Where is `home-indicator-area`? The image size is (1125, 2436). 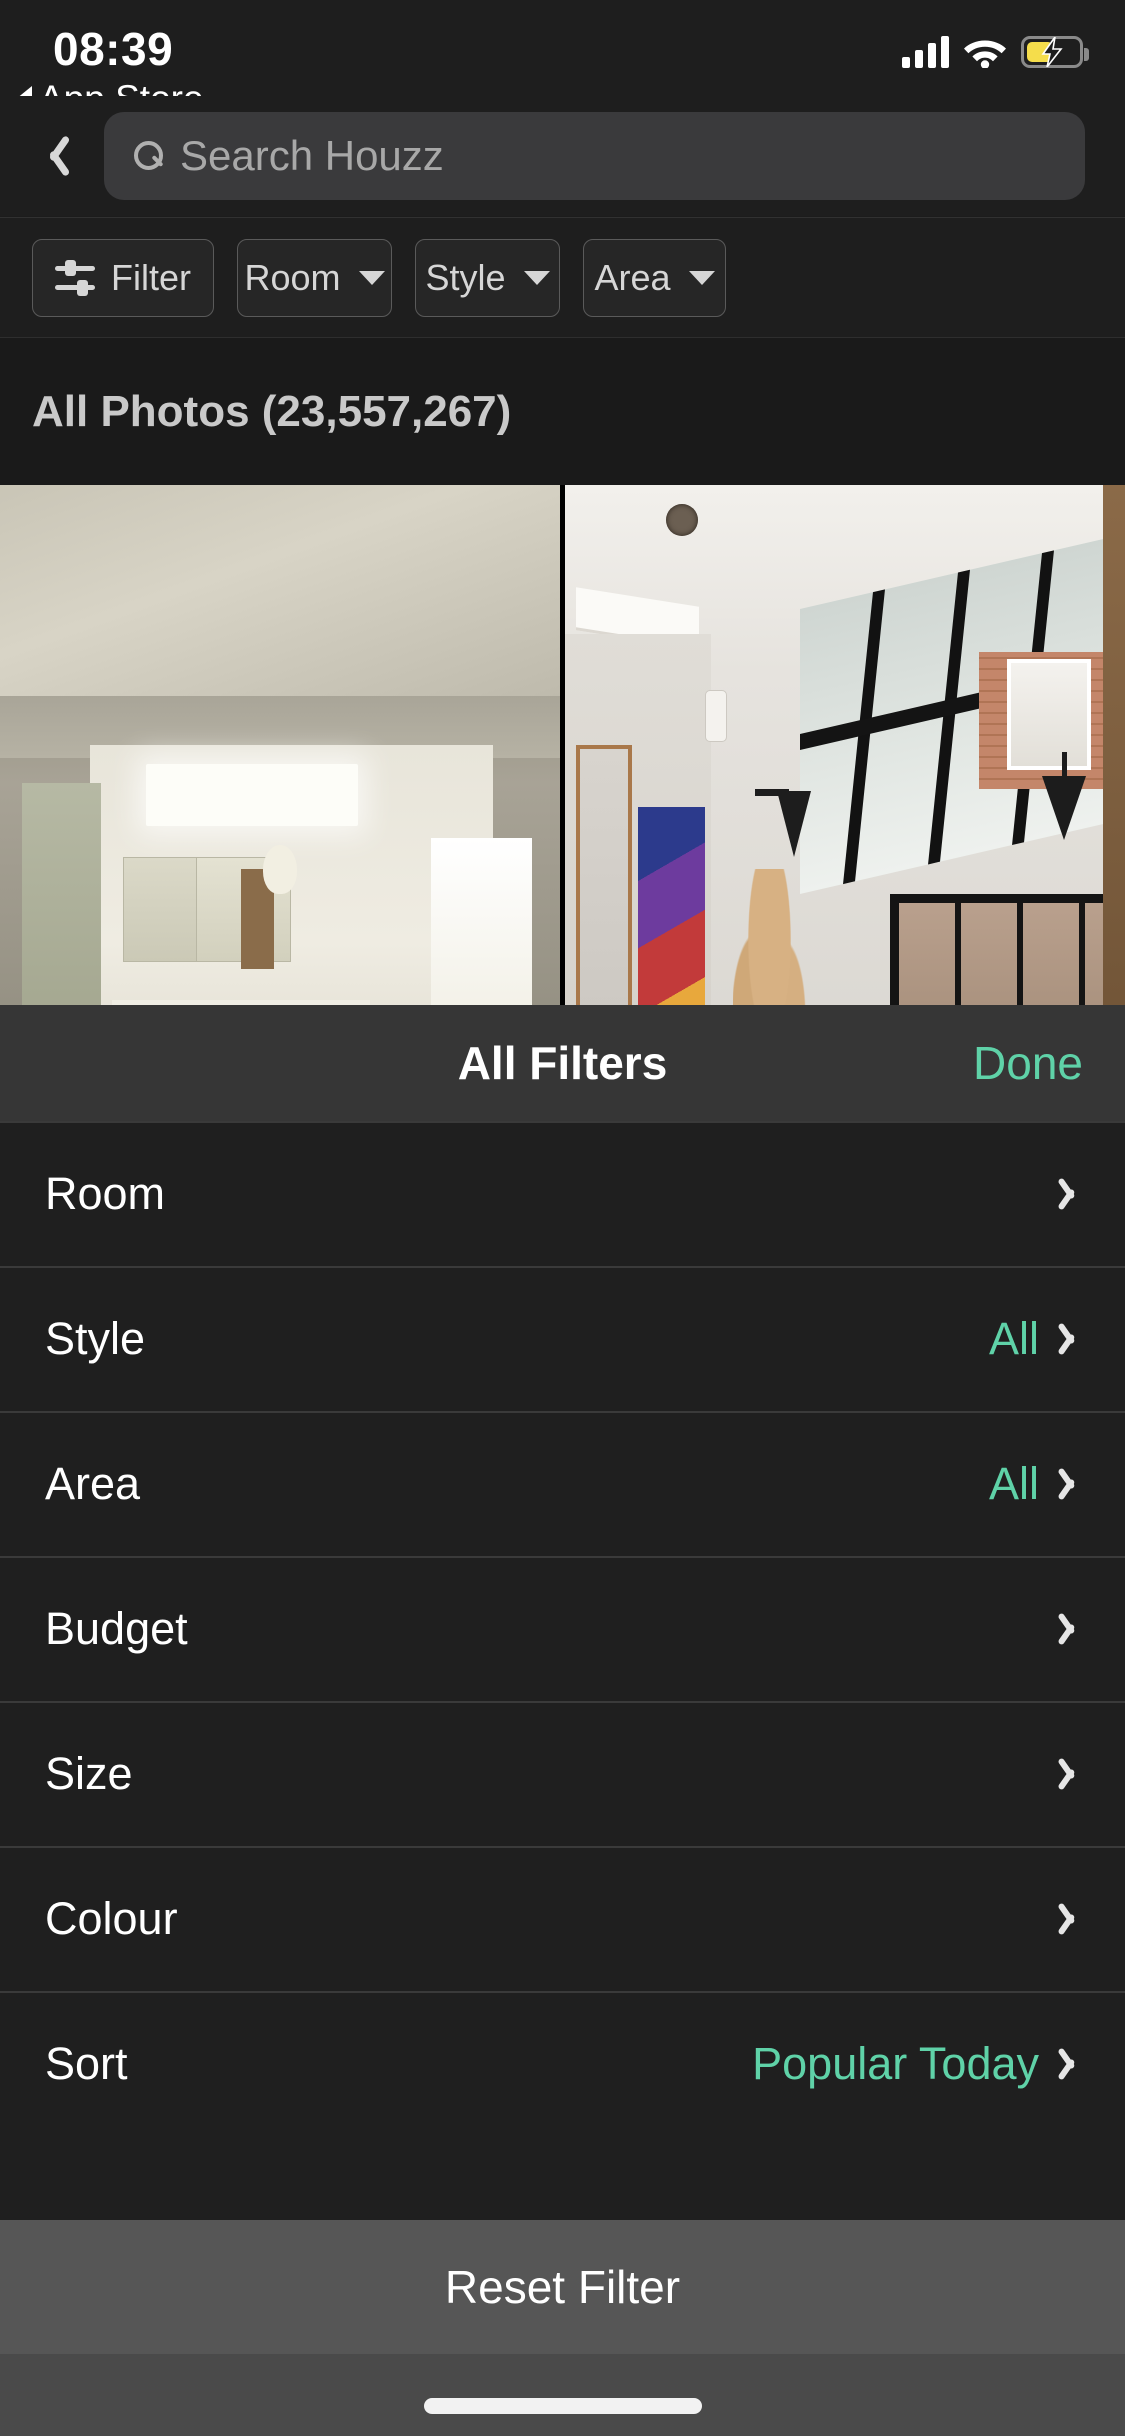
home-indicator-area is located at coordinates (562, 2395).